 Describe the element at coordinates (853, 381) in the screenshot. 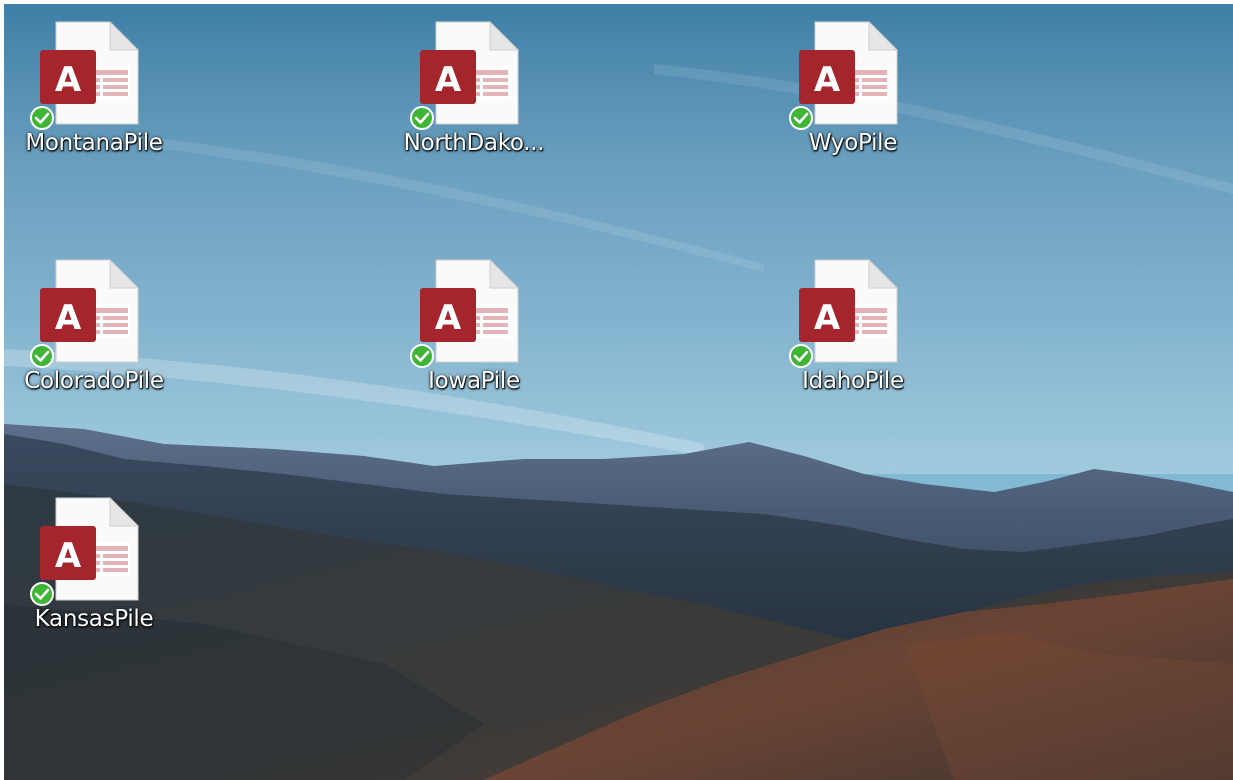

I see `icon-label: IdahoPile` at that location.